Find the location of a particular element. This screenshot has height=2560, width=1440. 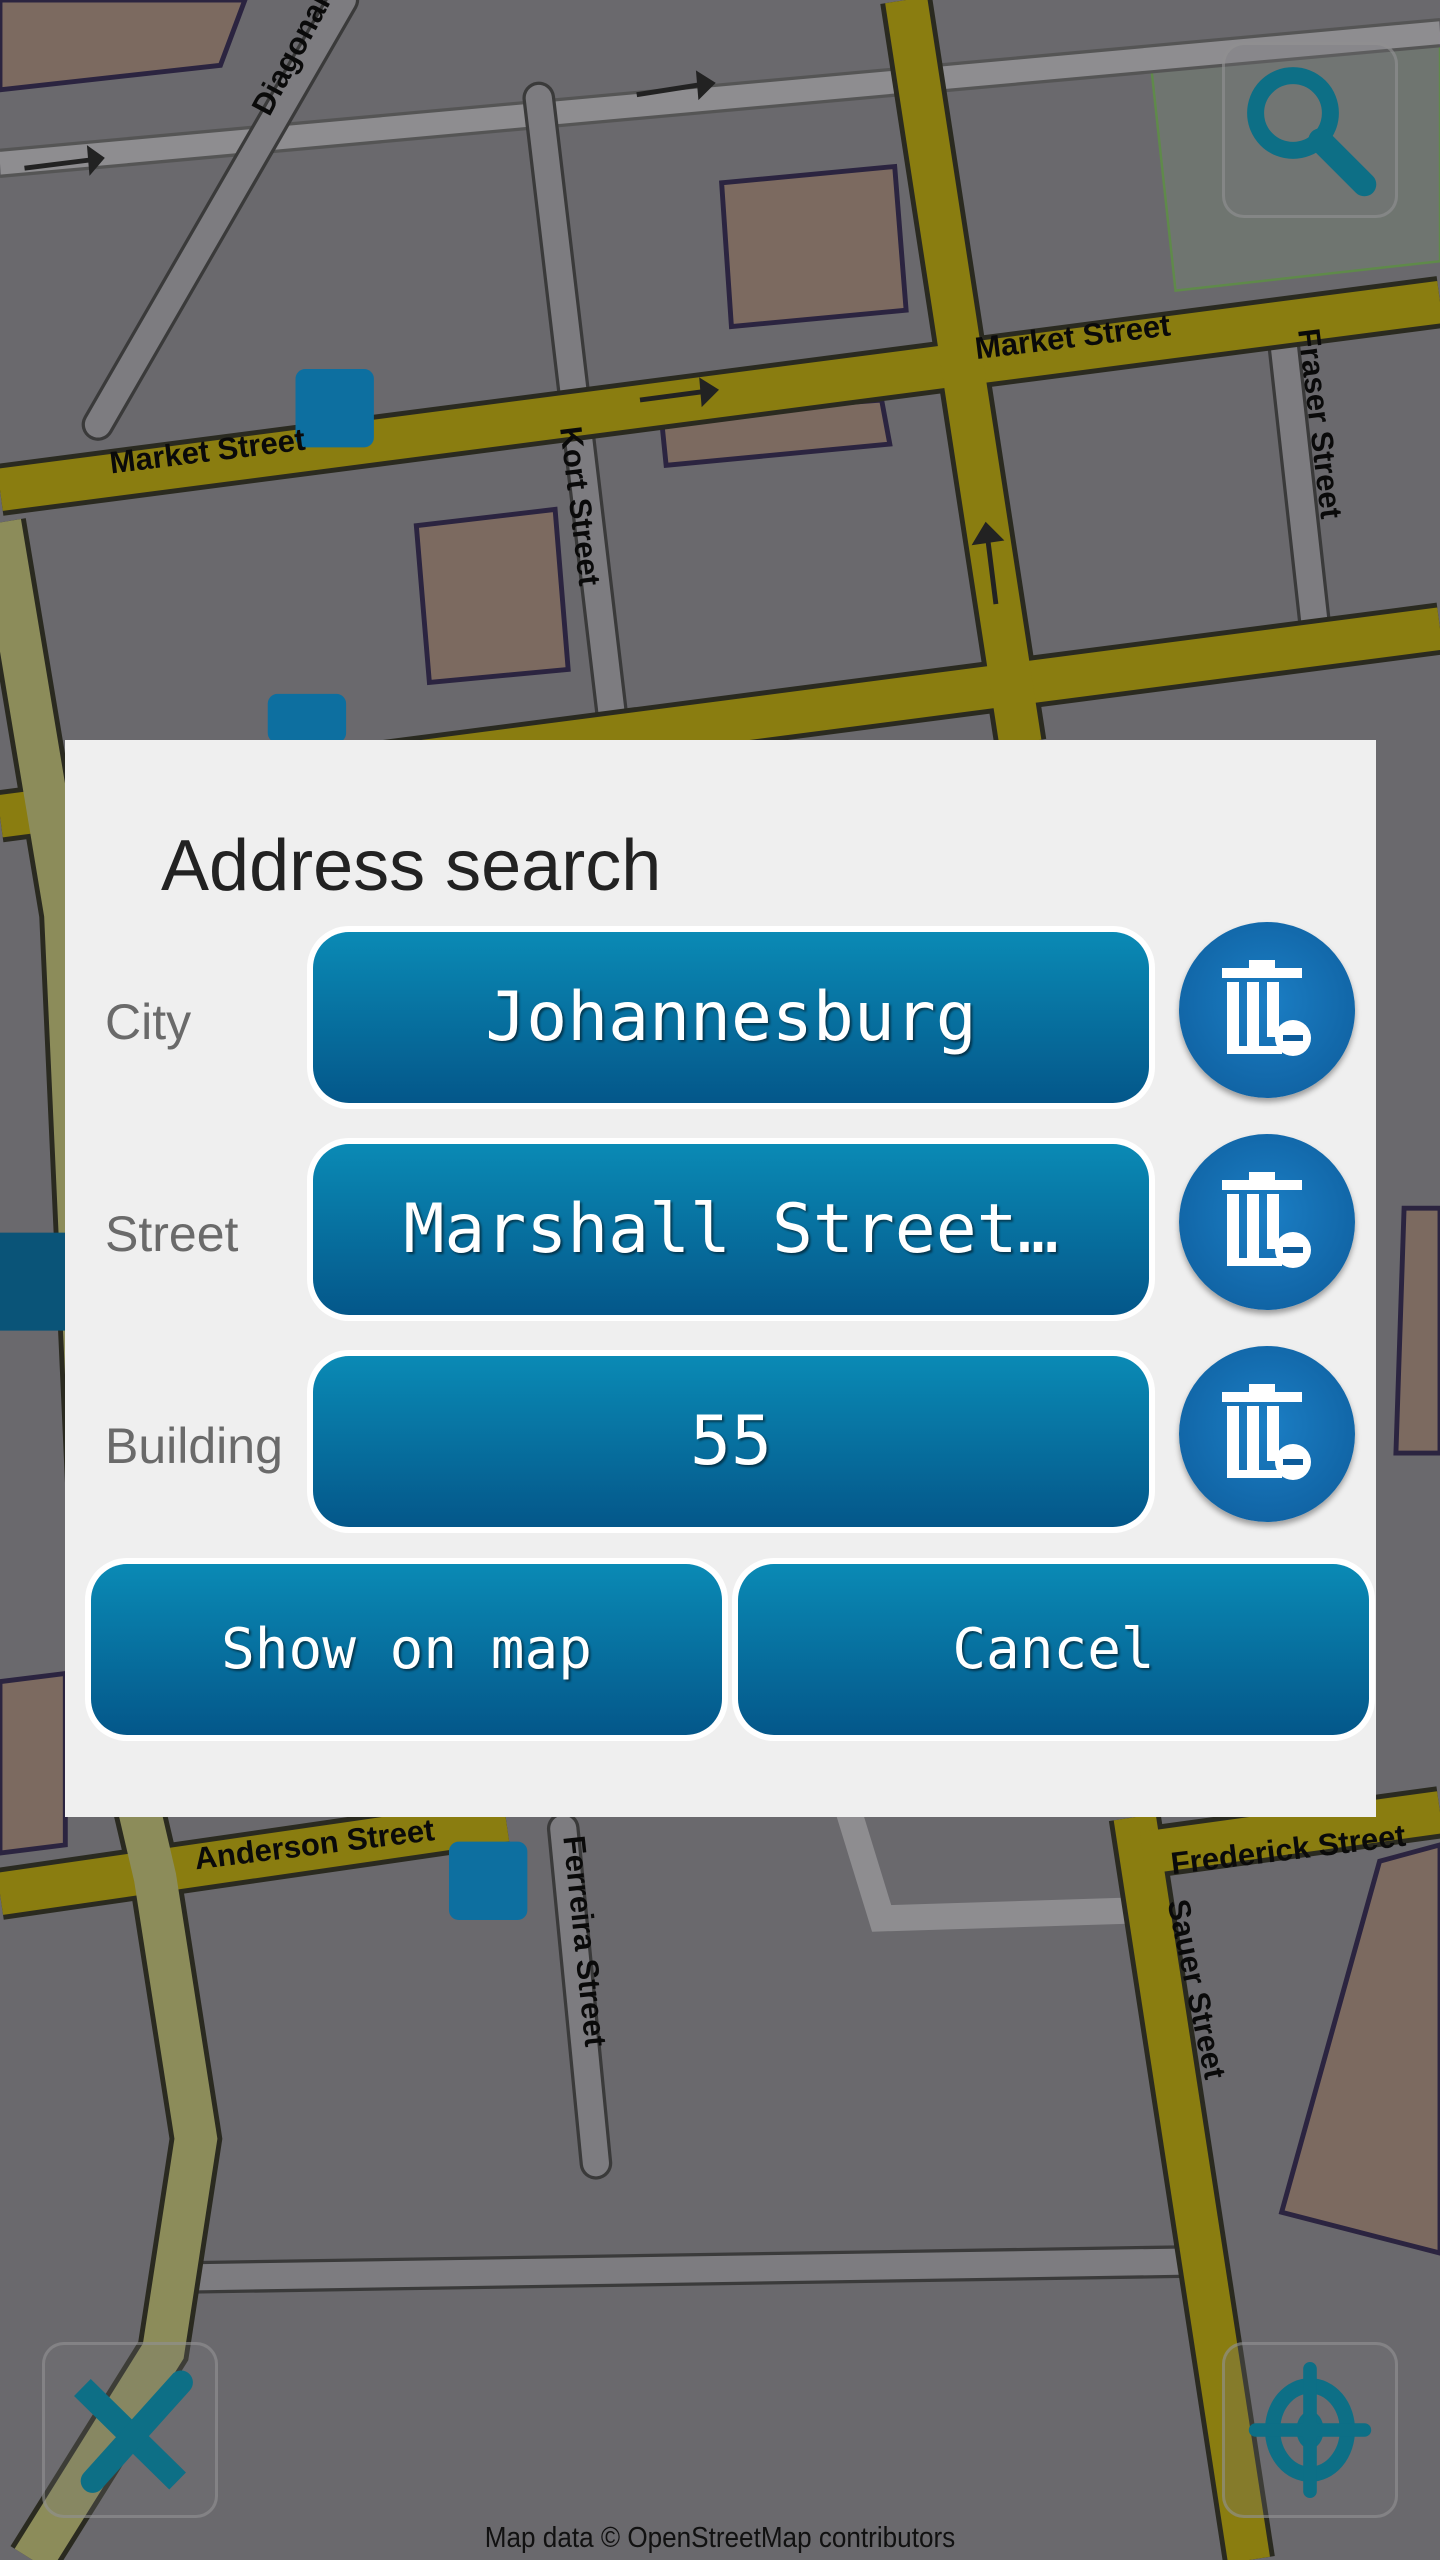

city-value: Johannesburg is located at coordinates (731, 1017).